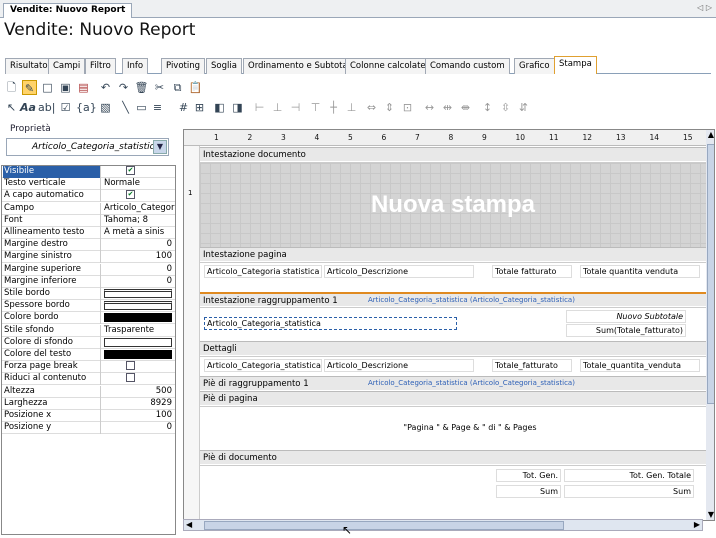 The width and height of the screenshot is (716, 538). Describe the element at coordinates (371, 107) in the screenshot. I see `same-width-icon: ⇔` at that location.